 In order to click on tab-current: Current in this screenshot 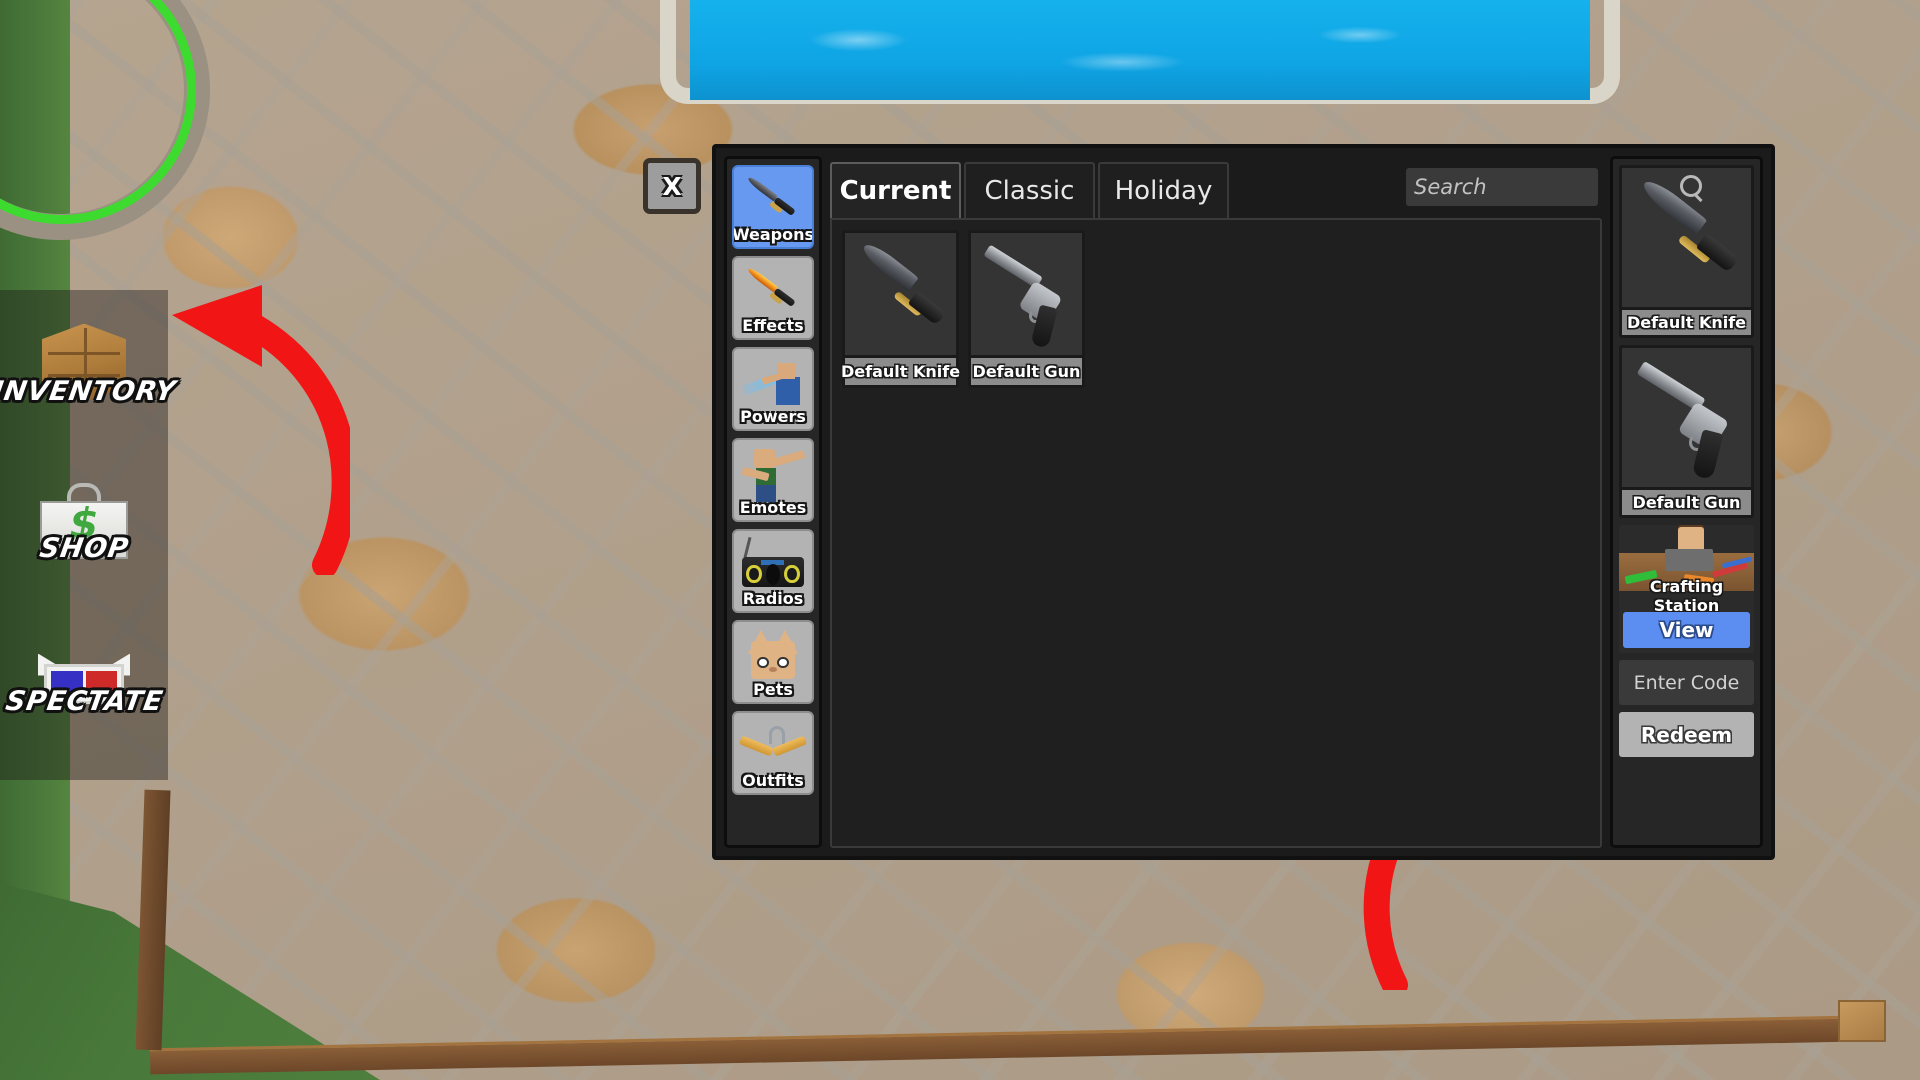, I will do `click(895, 190)`.